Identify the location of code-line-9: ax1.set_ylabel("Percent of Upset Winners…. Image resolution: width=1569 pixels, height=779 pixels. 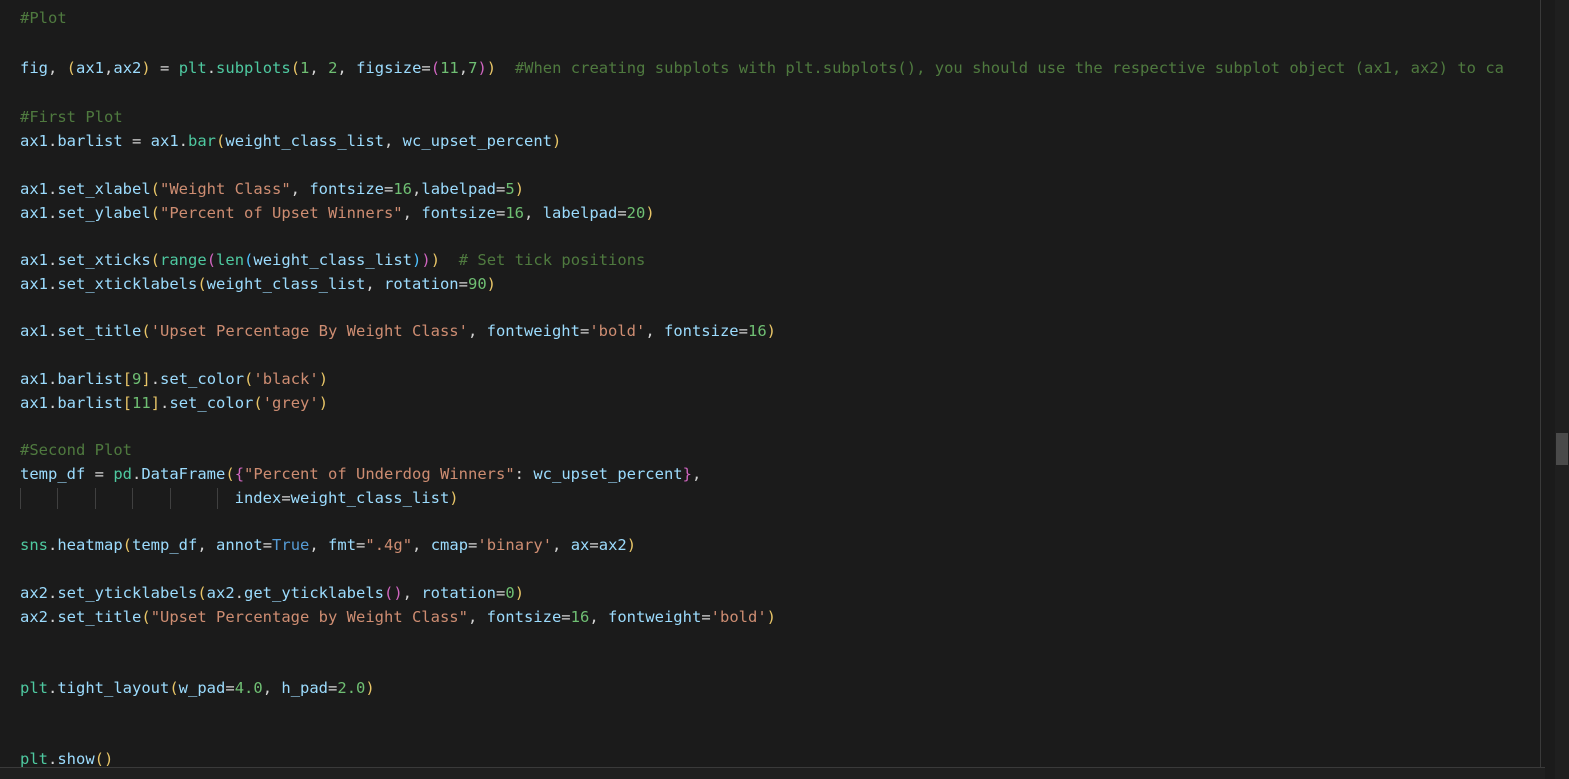
(337, 213).